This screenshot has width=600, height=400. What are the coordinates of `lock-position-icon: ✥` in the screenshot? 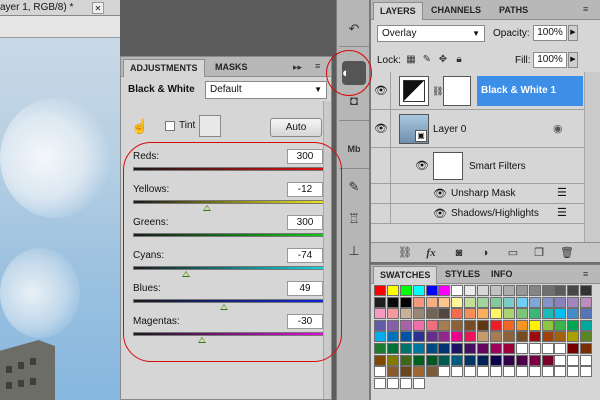 It's located at (443, 60).